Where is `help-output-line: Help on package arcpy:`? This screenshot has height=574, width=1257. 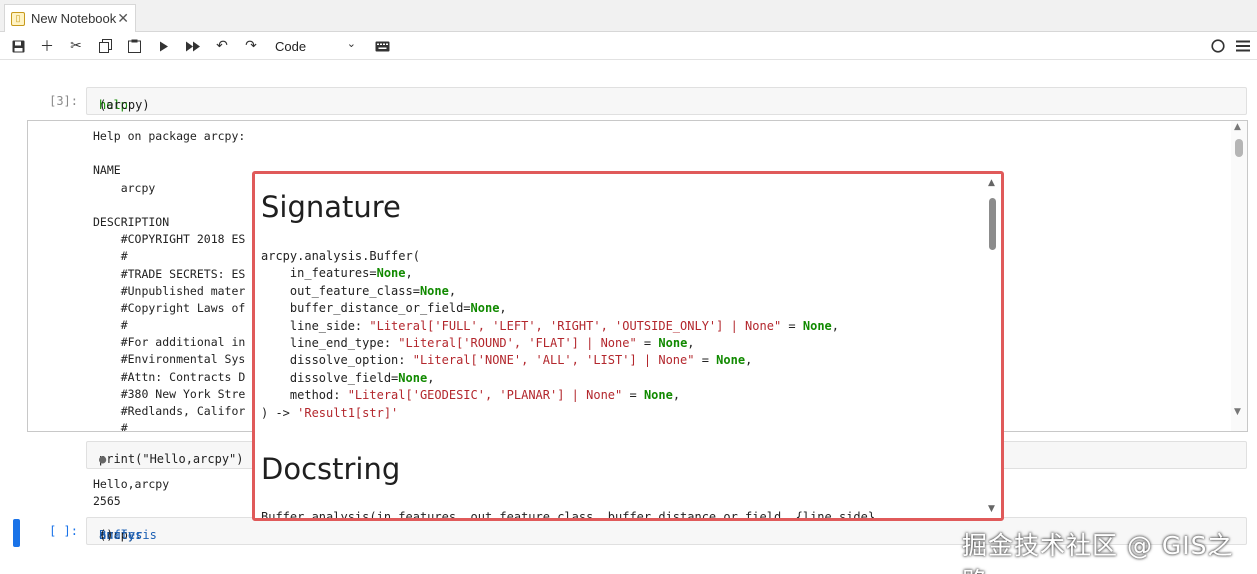
help-output-line: Help on package arcpy: is located at coordinates (169, 136).